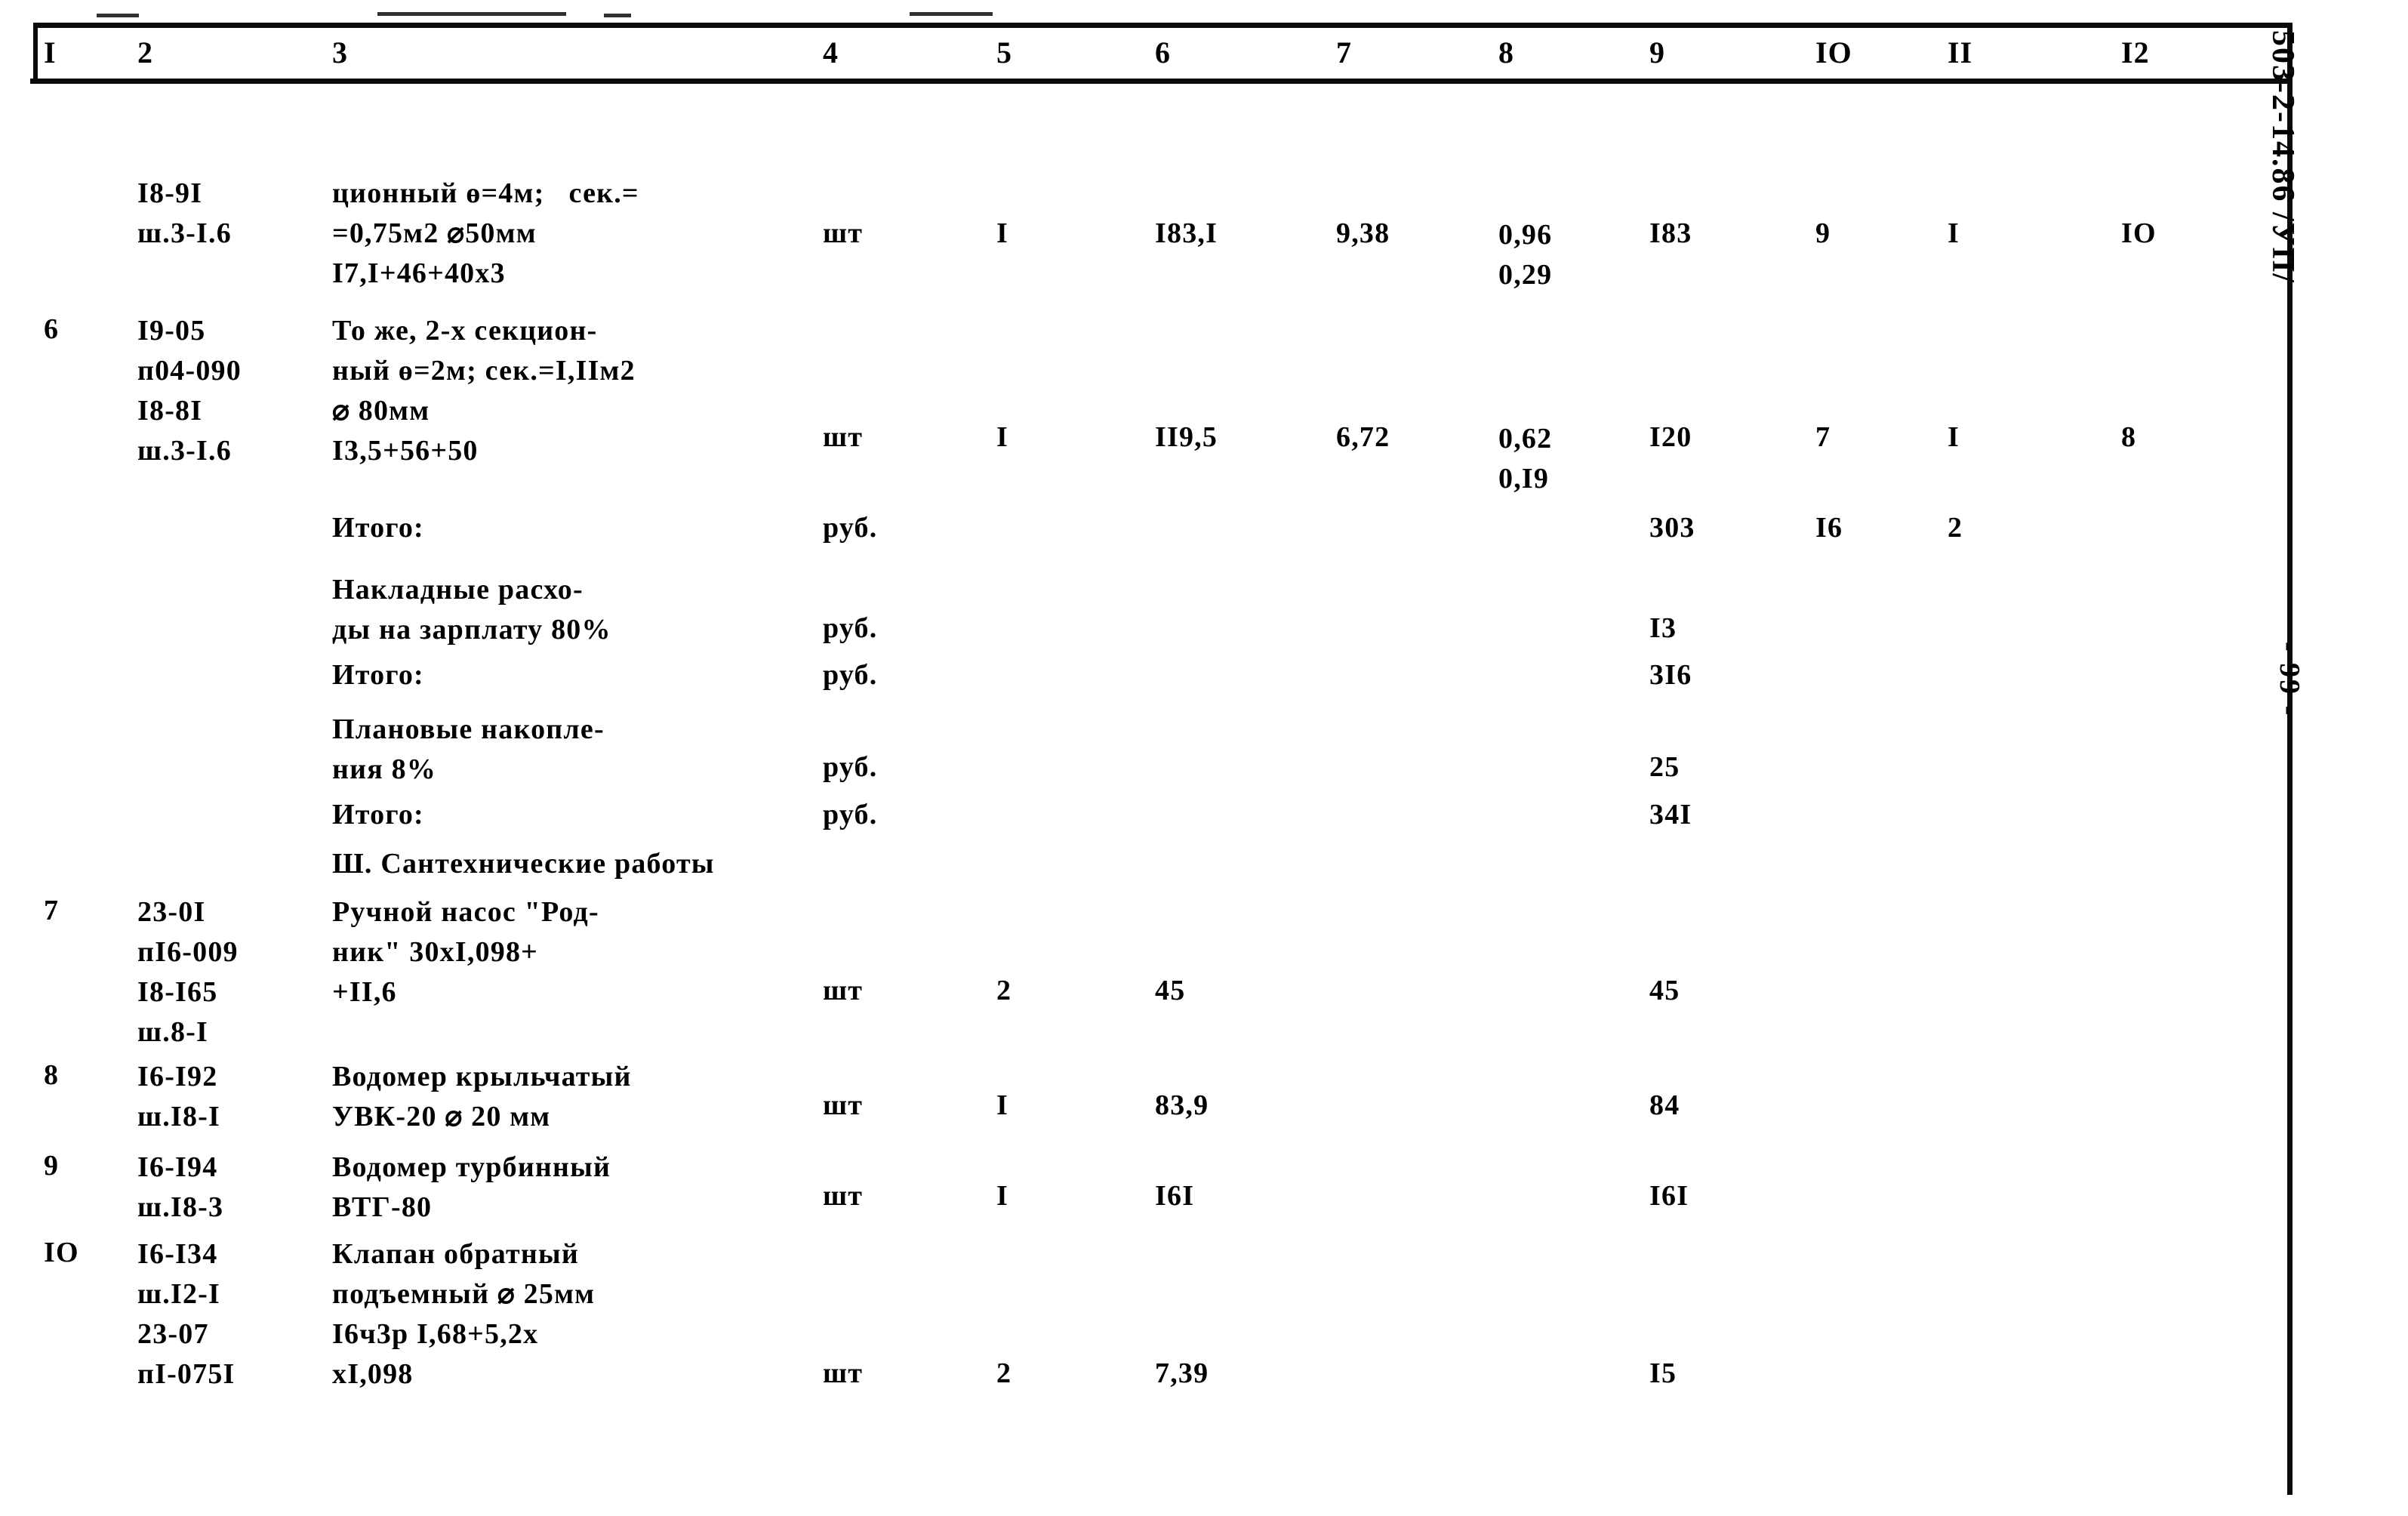 The width and height of the screenshot is (2408, 1516). Describe the element at coordinates (831, 52) in the screenshot. I see `column-header-4: 4` at that location.